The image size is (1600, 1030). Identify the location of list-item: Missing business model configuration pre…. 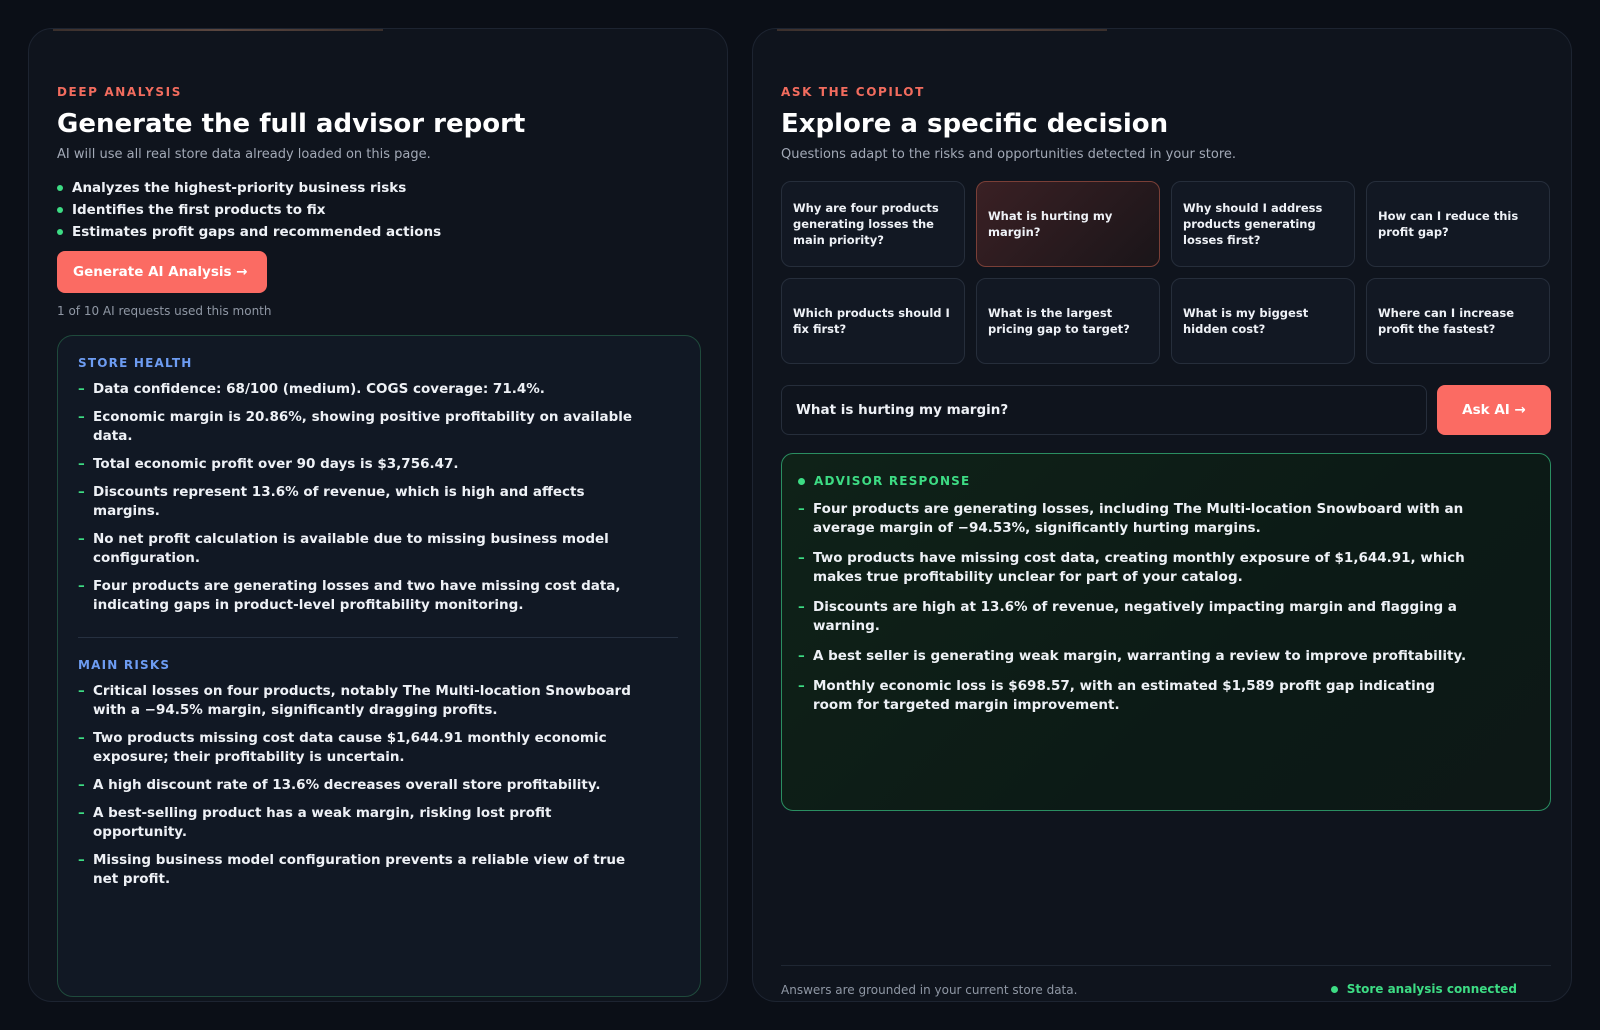
(363, 870).